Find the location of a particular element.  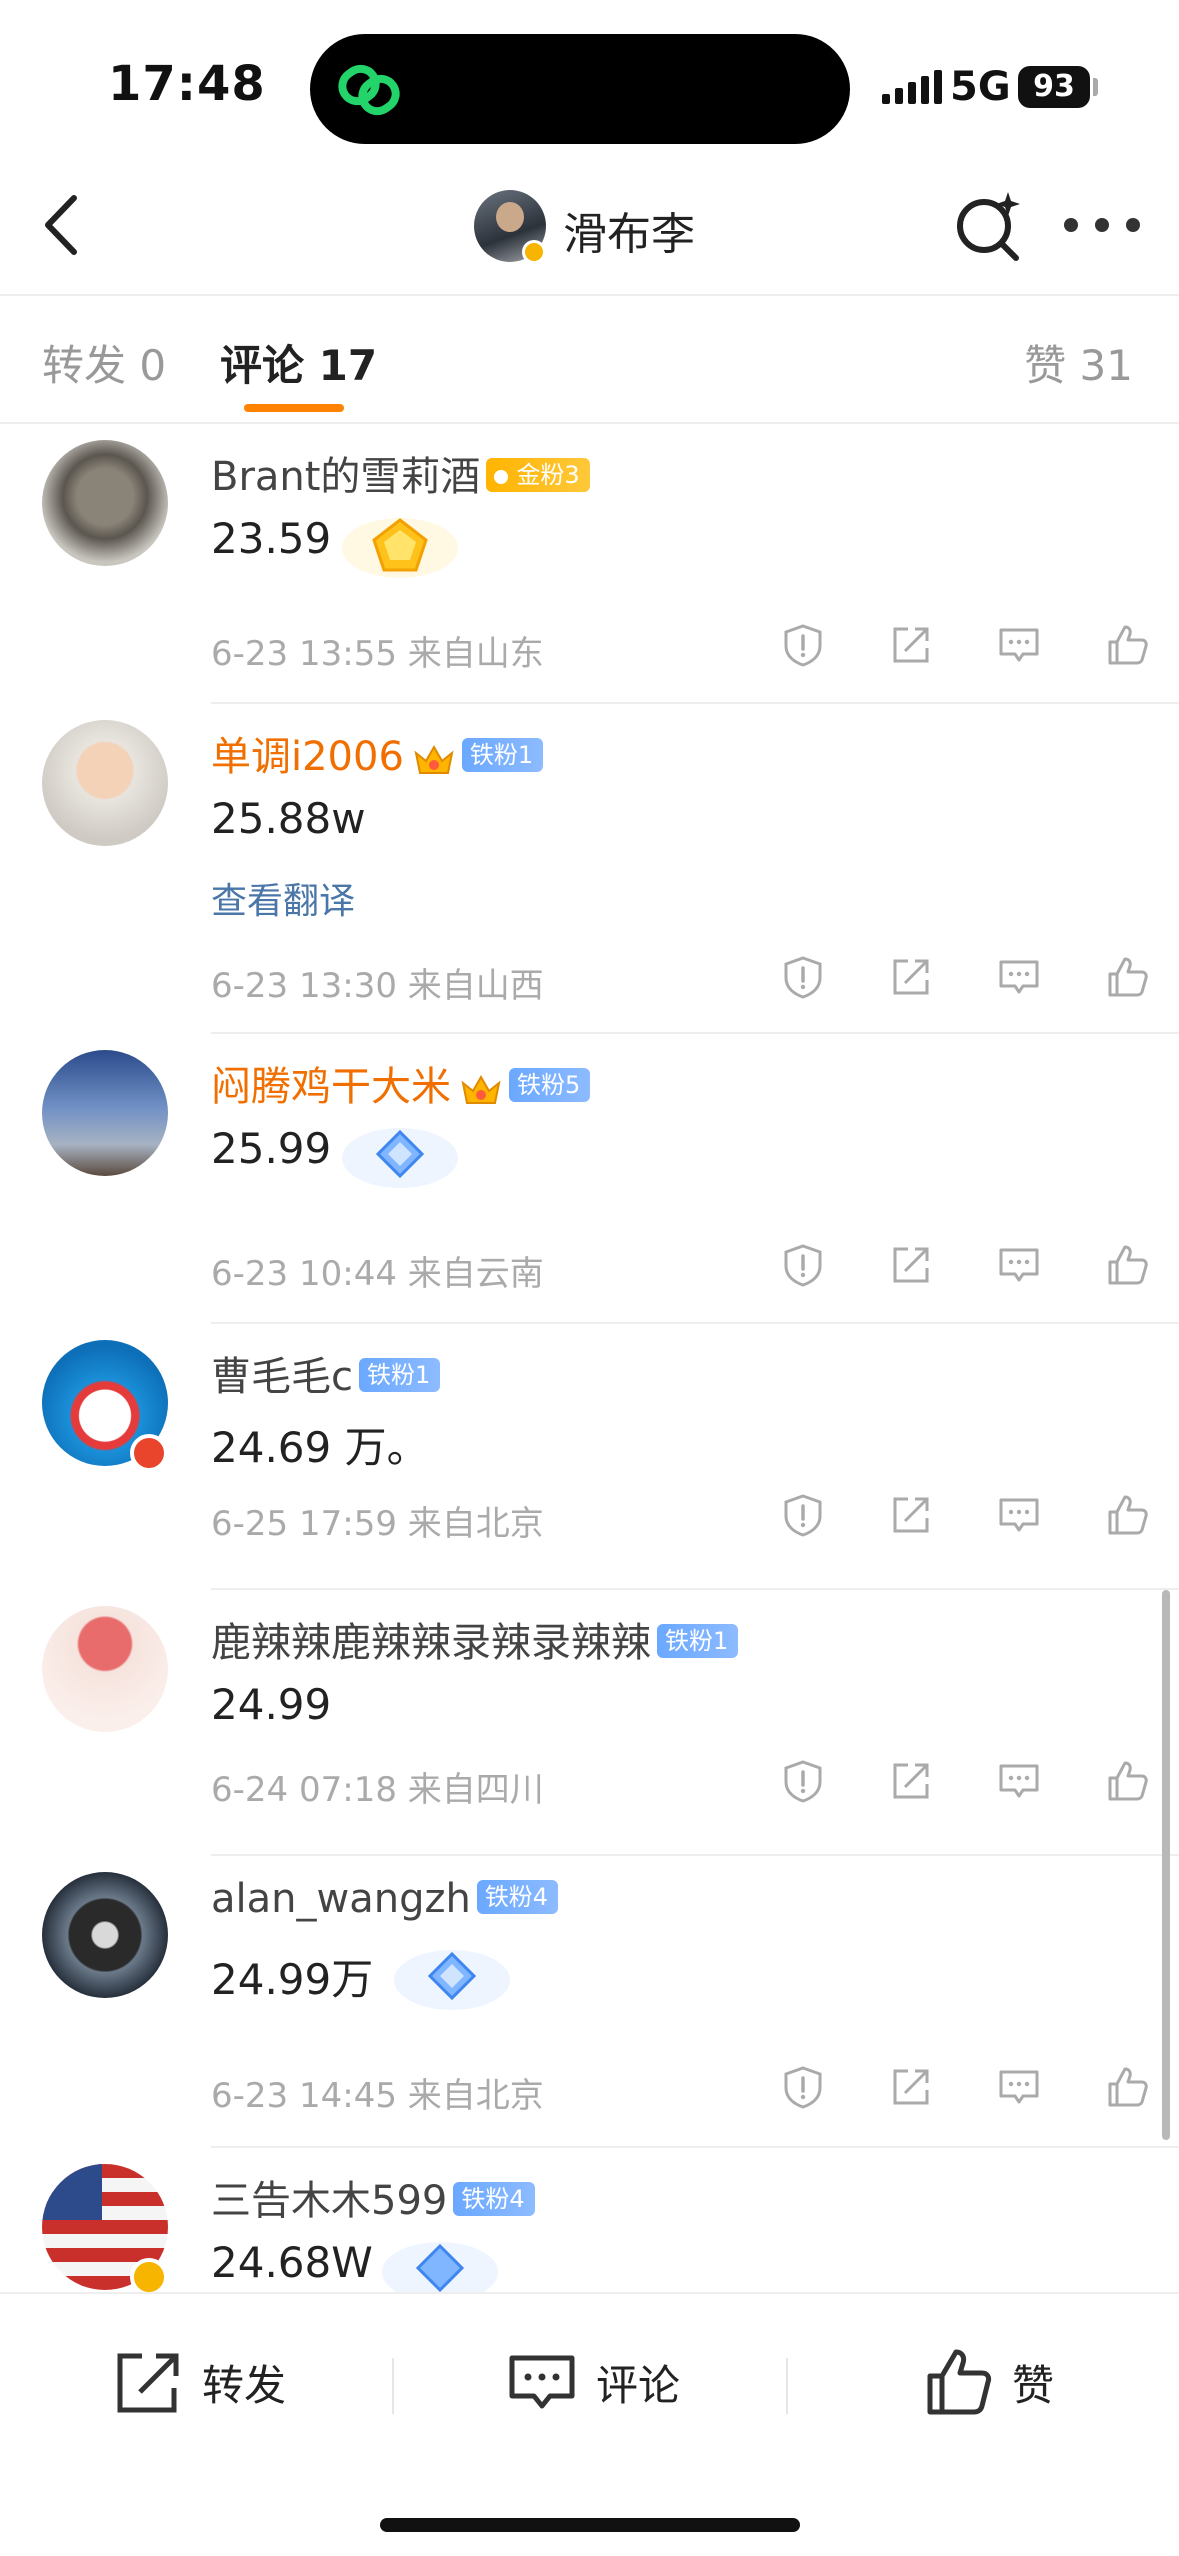

comment-text: 23.59 is located at coordinates (271, 538).